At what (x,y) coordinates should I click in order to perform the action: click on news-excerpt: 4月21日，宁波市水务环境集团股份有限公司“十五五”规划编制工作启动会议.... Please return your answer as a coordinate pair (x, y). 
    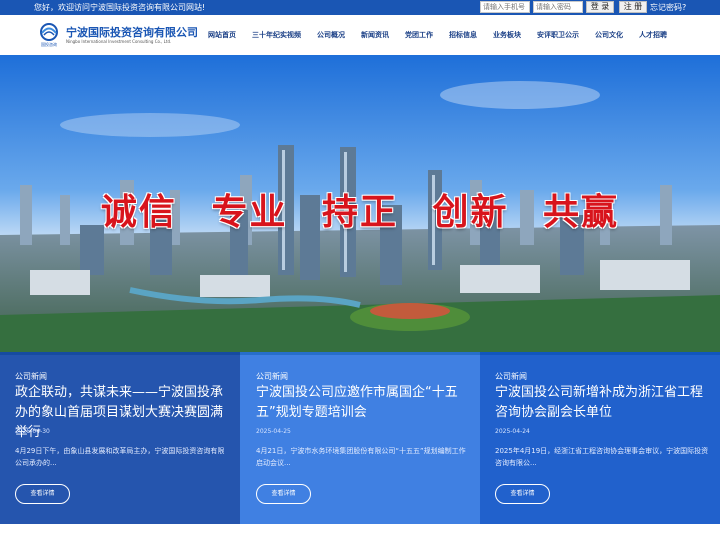
    Looking at the image, I should click on (361, 457).